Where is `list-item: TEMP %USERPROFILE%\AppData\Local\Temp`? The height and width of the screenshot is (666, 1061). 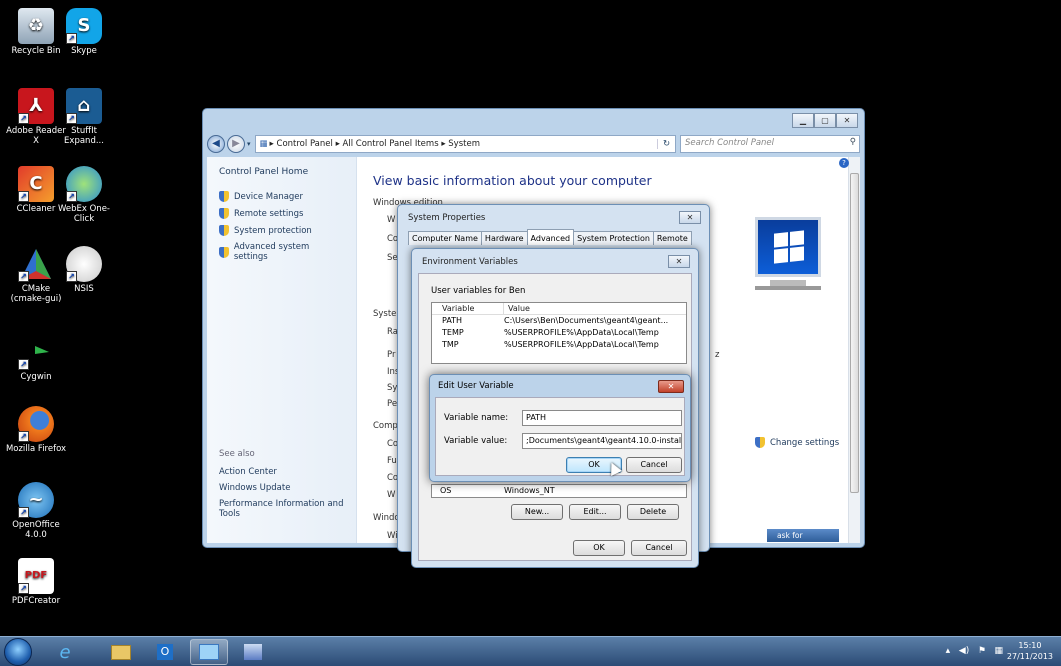
list-item: TEMP %USERPROFILE%\AppData\Local\Temp is located at coordinates (559, 333).